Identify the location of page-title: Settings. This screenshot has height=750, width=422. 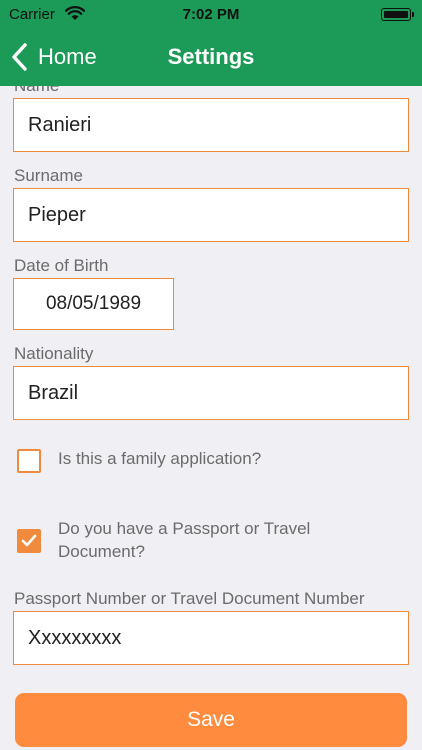
(211, 56).